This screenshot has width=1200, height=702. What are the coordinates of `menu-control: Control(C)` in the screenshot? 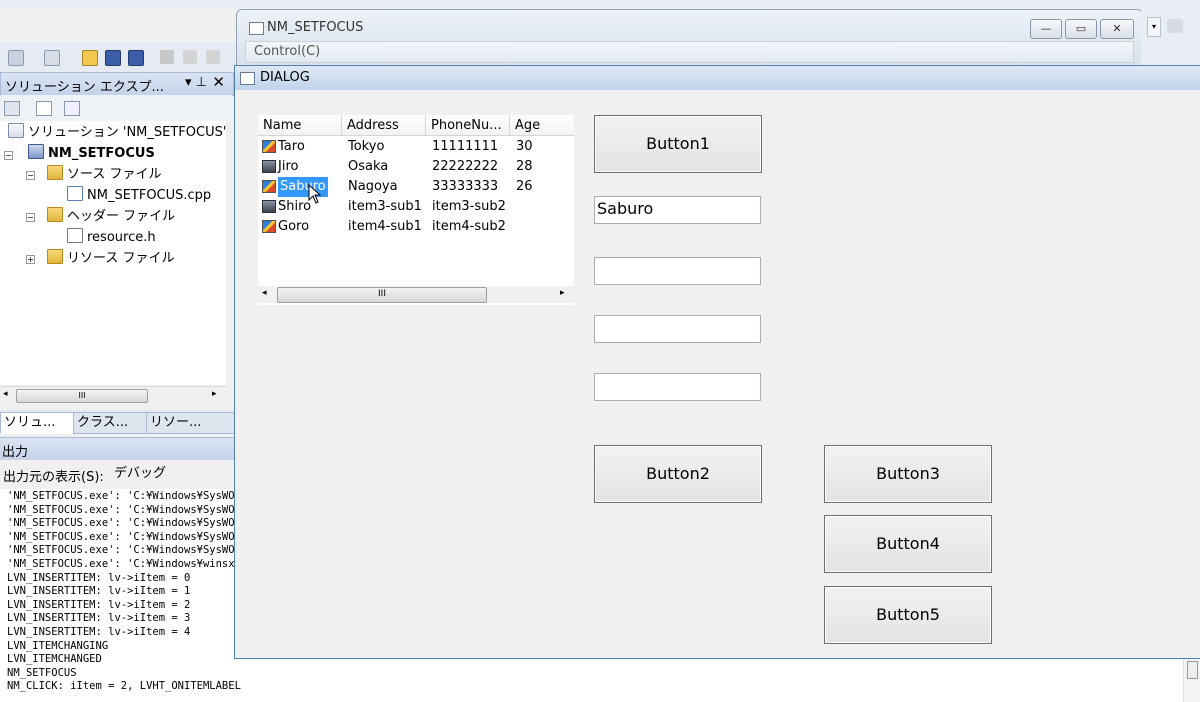 It's located at (287, 51).